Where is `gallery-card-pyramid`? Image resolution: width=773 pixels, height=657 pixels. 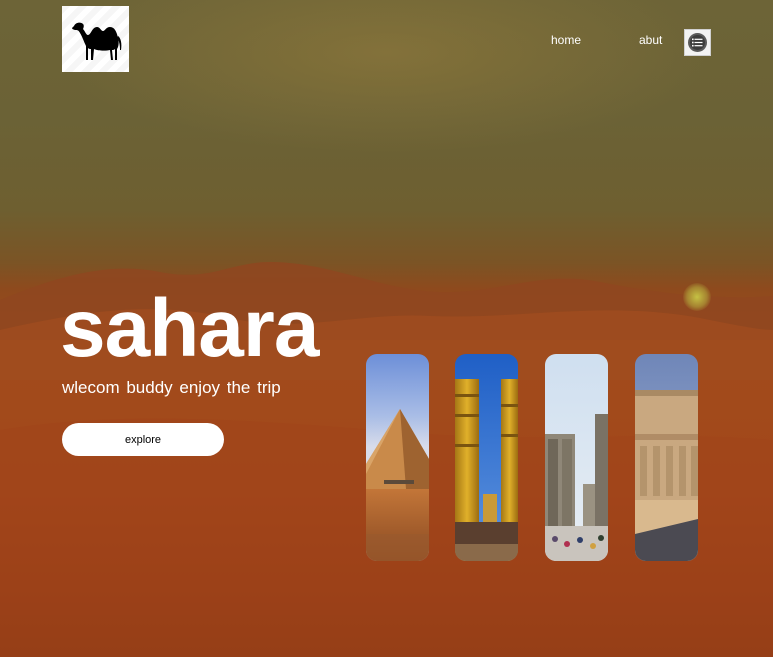 gallery-card-pyramid is located at coordinates (397, 457).